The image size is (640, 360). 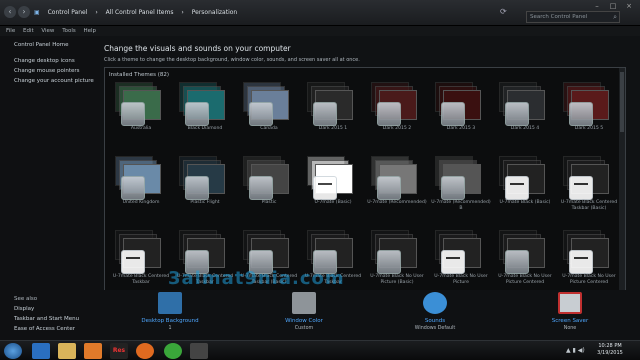 What do you see at coordinates (140, 12) in the screenshot?
I see `crumb-2: All Control Panel Items` at bounding box center [140, 12].